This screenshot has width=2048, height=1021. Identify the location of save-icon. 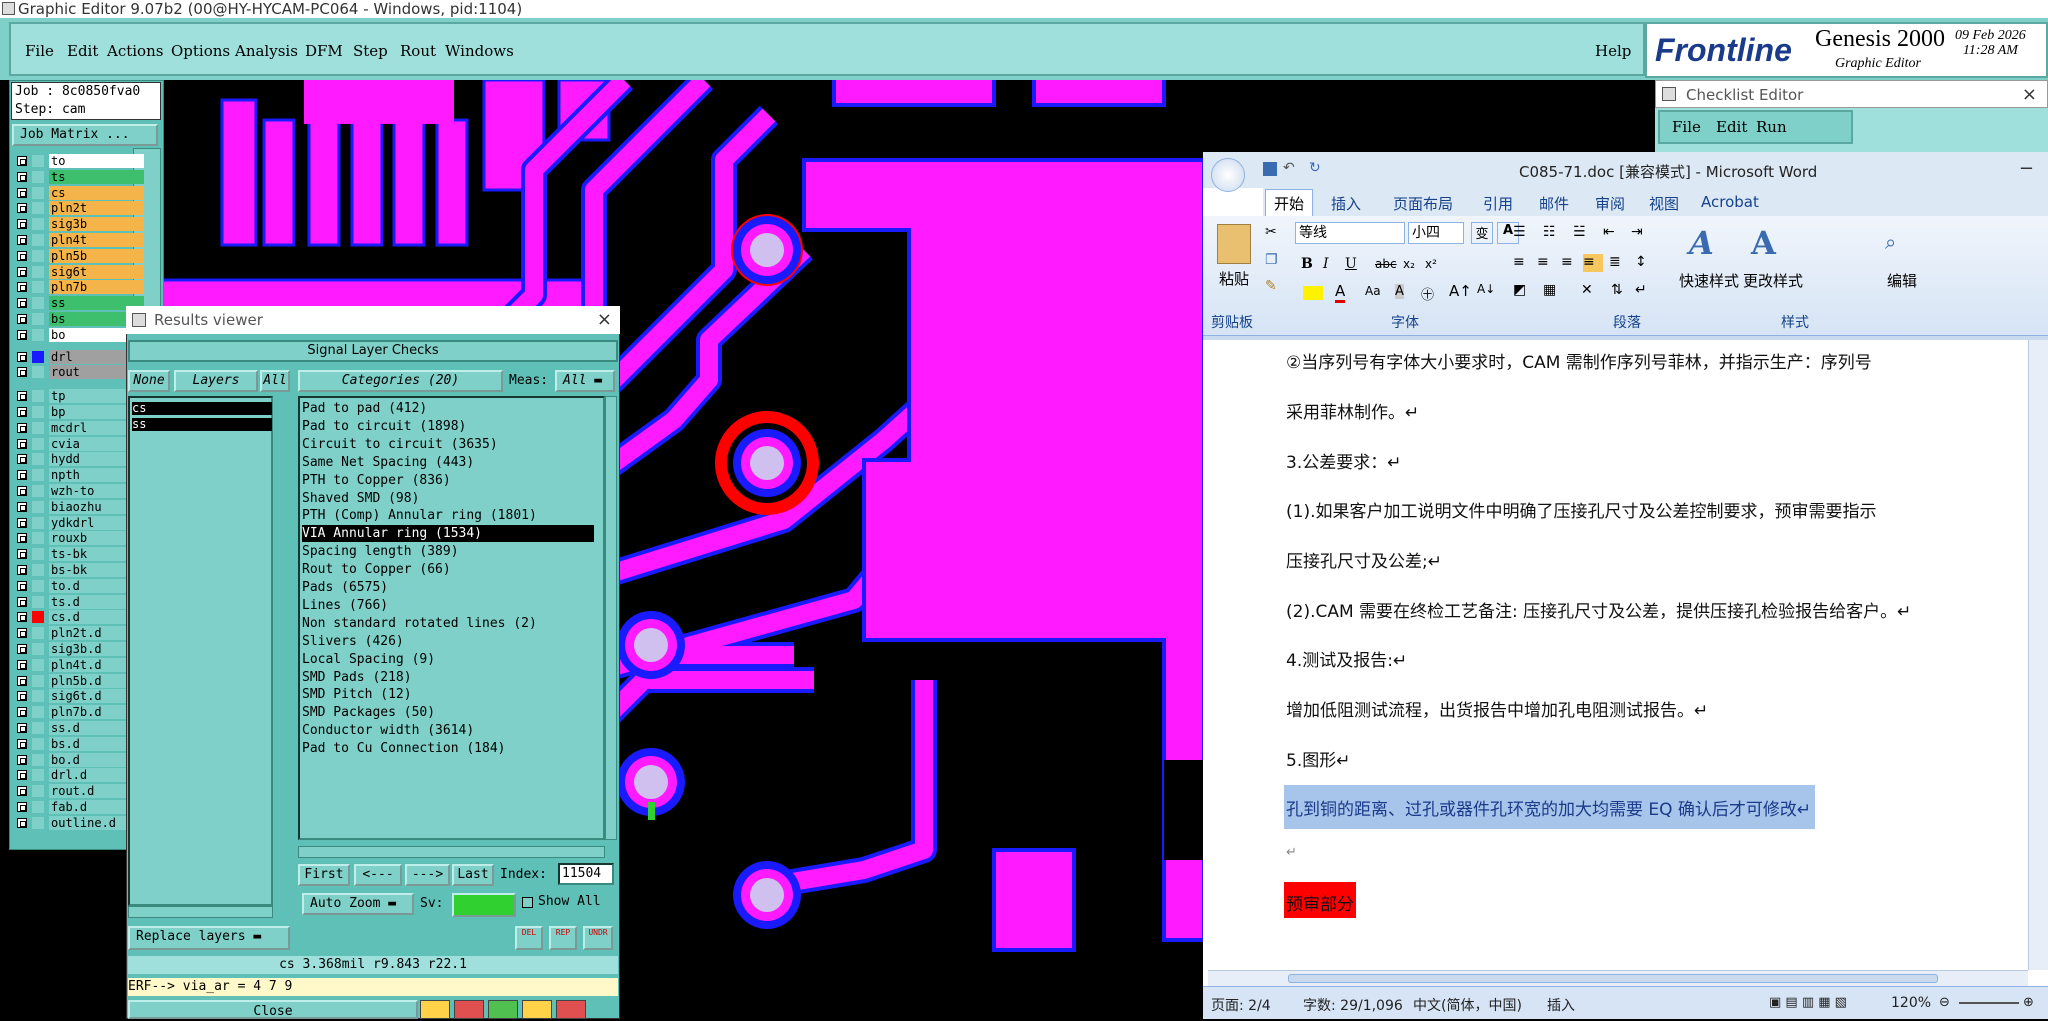
(1270, 169).